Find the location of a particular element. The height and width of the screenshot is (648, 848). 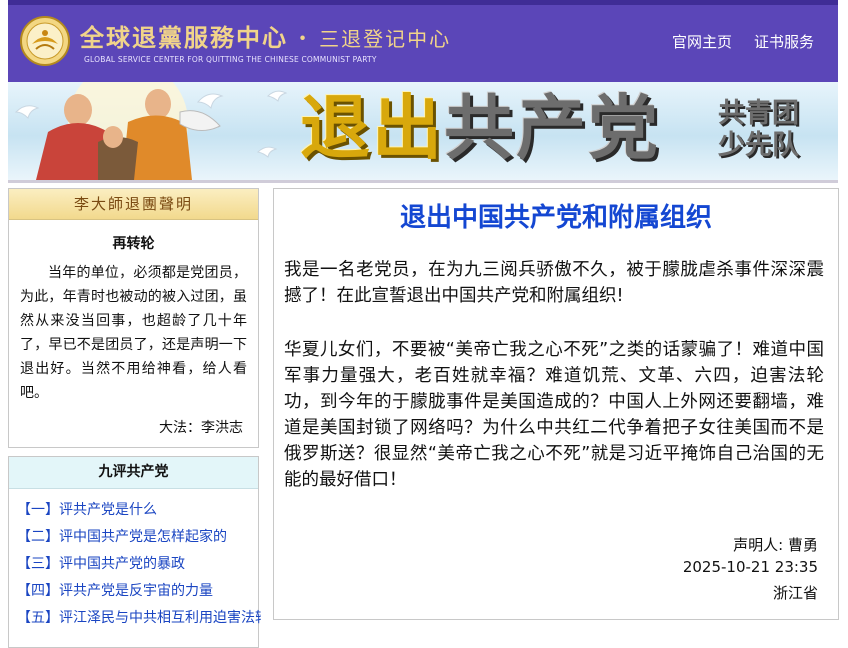

banner-side-text: 共青团 少先队 is located at coordinates (758, 130).